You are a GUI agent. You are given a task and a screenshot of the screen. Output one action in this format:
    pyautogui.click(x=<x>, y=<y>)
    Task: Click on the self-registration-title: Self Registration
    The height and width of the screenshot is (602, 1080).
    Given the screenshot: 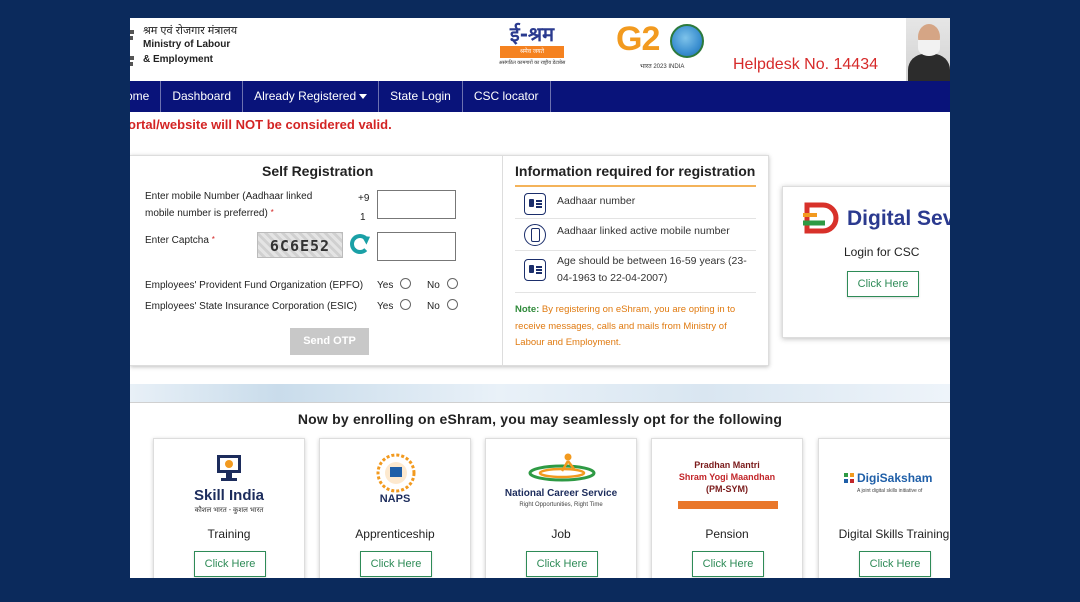 What is the action you would take?
    pyautogui.click(x=318, y=171)
    